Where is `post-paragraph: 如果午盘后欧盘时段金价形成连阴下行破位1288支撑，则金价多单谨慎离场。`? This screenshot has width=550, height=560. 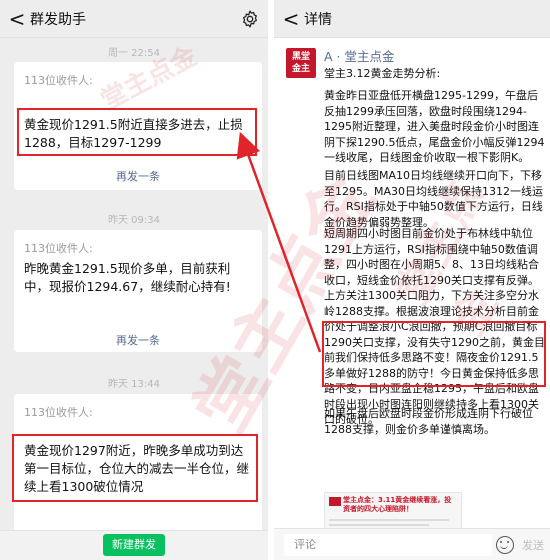
post-paragraph: 如果午盘后欧盘时段金价形成连阴下行破位1288支撑，则金价多单谨慎离场。 is located at coordinates (428, 421).